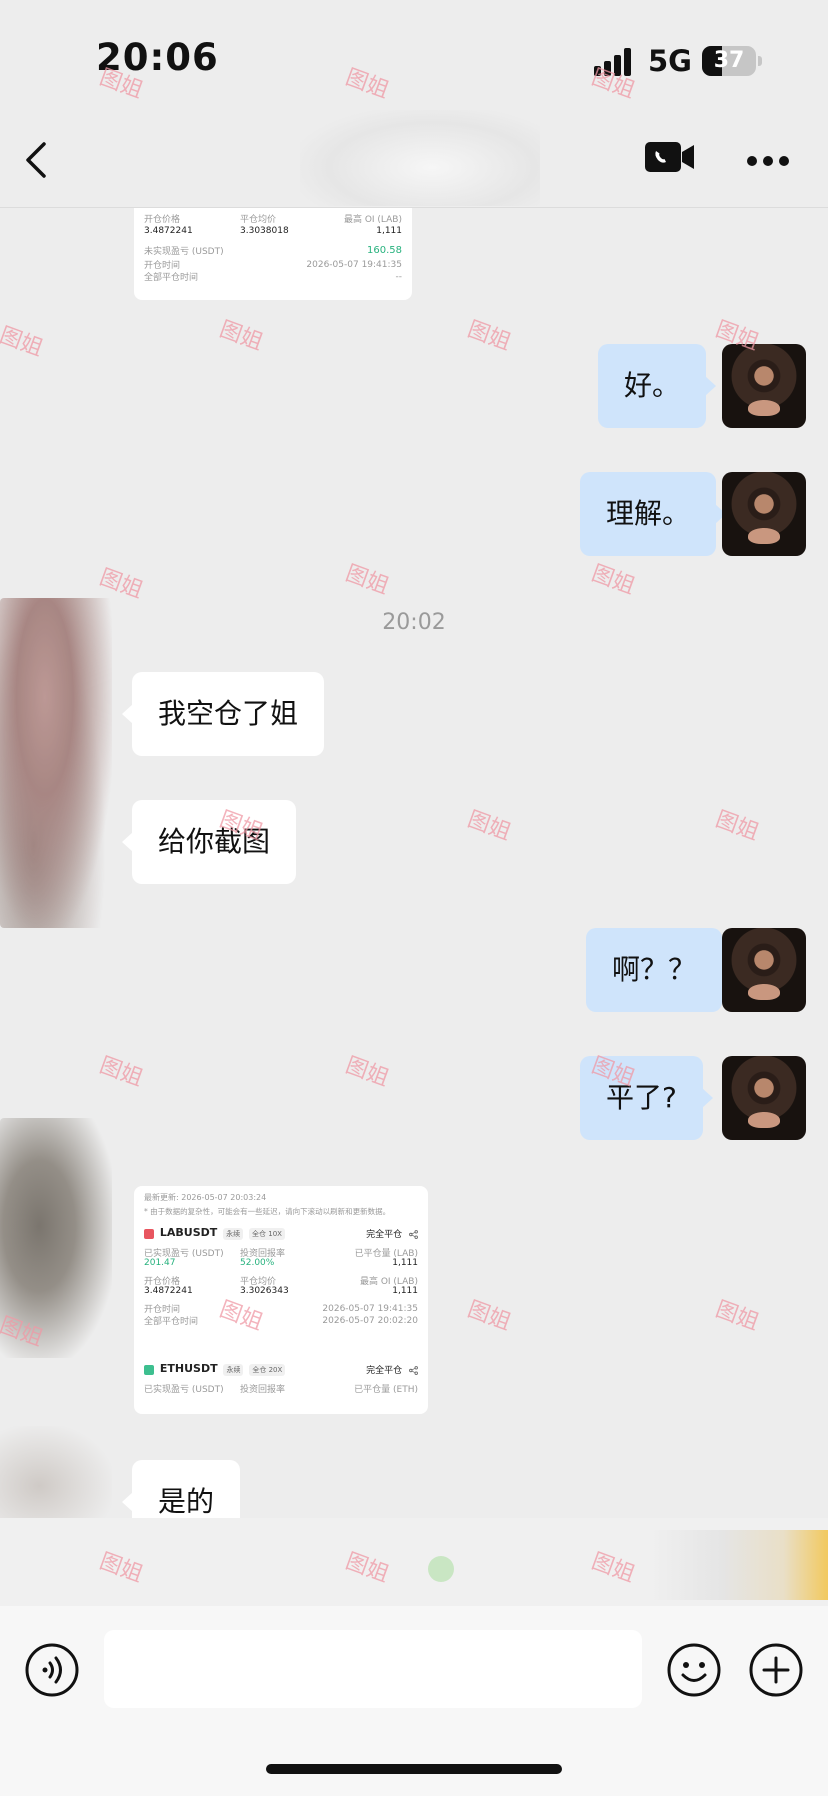 The image size is (828, 1796). Describe the element at coordinates (263, 1390) in the screenshot. I see `roi-label: 投资回报率` at that location.